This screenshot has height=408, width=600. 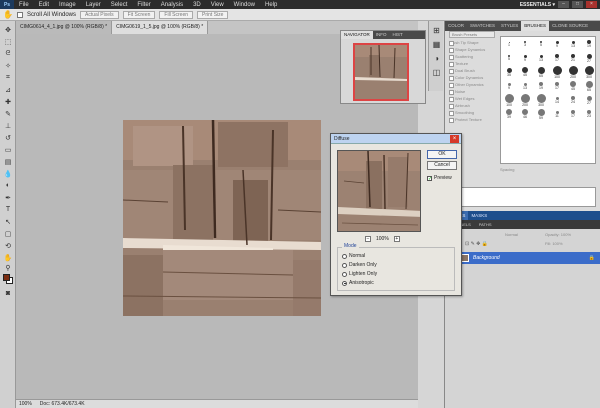 What do you see at coordinates (589, 44) in the screenshot?
I see `brush-preset: 19` at bounding box center [589, 44].